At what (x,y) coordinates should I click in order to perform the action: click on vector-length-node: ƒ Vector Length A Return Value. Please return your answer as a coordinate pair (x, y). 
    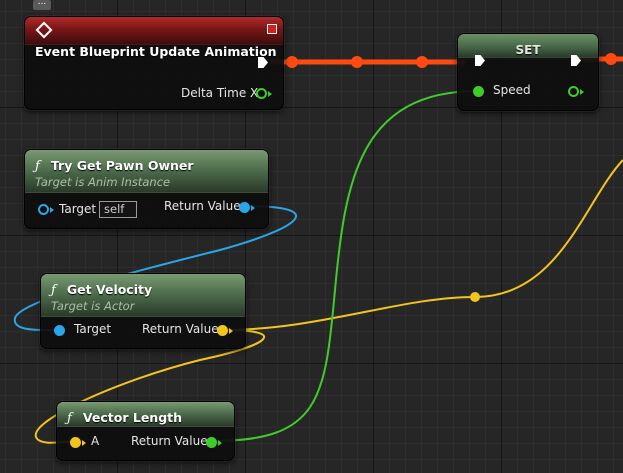
    Looking at the image, I should click on (145, 431).